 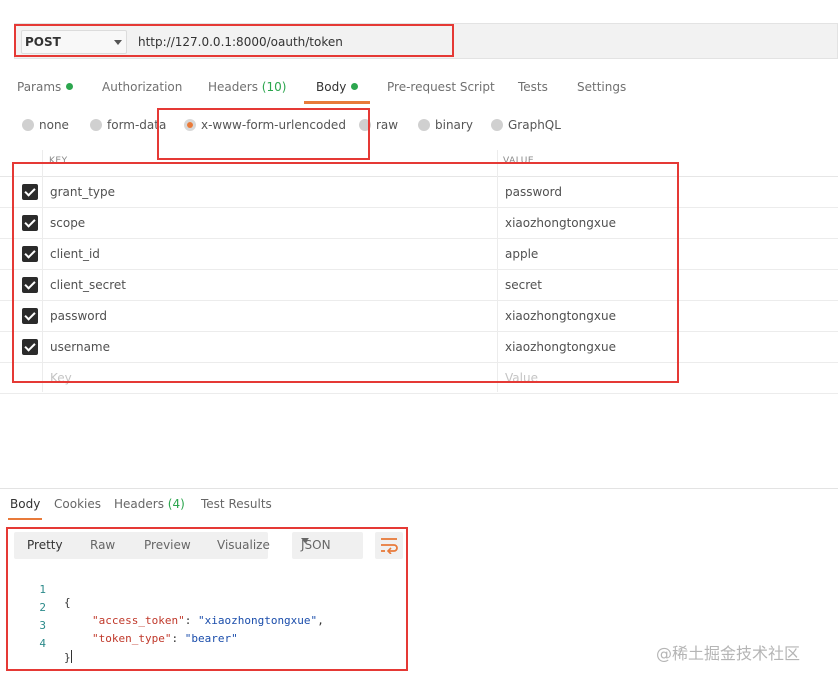 What do you see at coordinates (77, 504) in the screenshot?
I see `response-tab-cookies: Cookies` at bounding box center [77, 504].